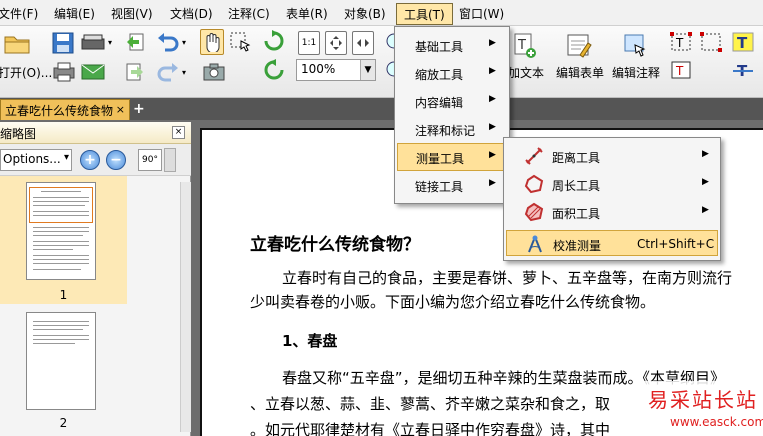 Image resolution: width=763 pixels, height=436 pixels. Describe the element at coordinates (612, 243) in the screenshot. I see `menu-item-calibrate-measure: 校准测量 Ctrl+Shift+C` at that location.